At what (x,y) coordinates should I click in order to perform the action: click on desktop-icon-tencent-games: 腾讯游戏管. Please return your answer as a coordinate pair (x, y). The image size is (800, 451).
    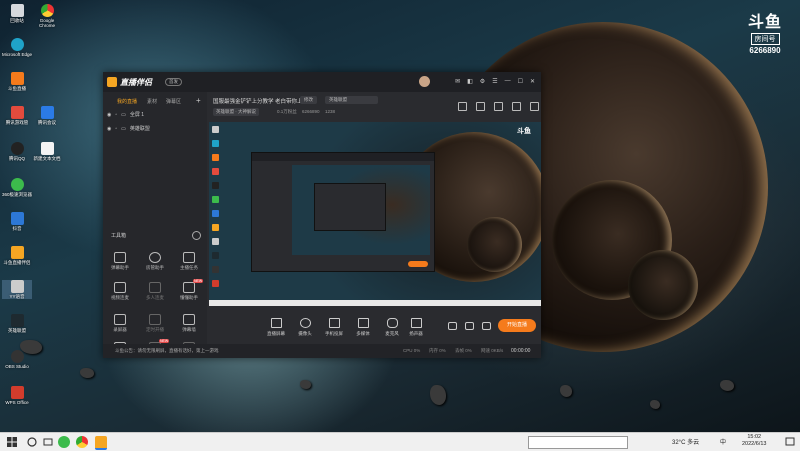
    Looking at the image, I should click on (17, 115).